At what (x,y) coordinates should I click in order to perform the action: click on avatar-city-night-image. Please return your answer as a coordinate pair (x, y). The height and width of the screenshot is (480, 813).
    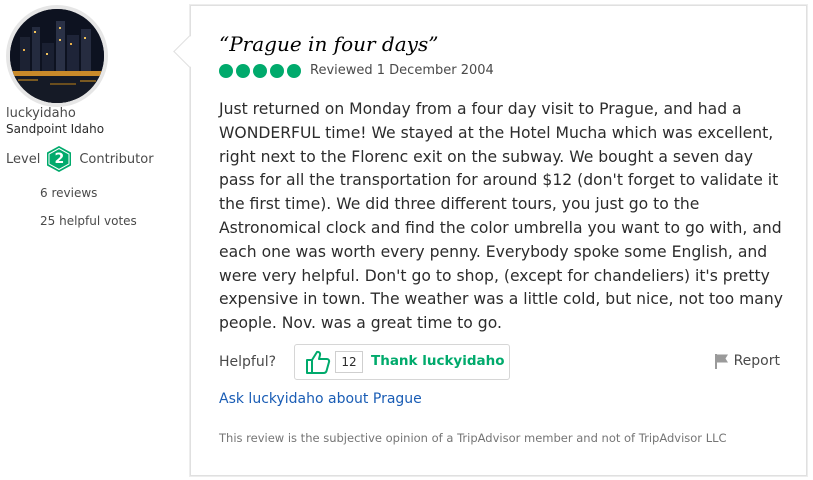
    Looking at the image, I should click on (57, 56).